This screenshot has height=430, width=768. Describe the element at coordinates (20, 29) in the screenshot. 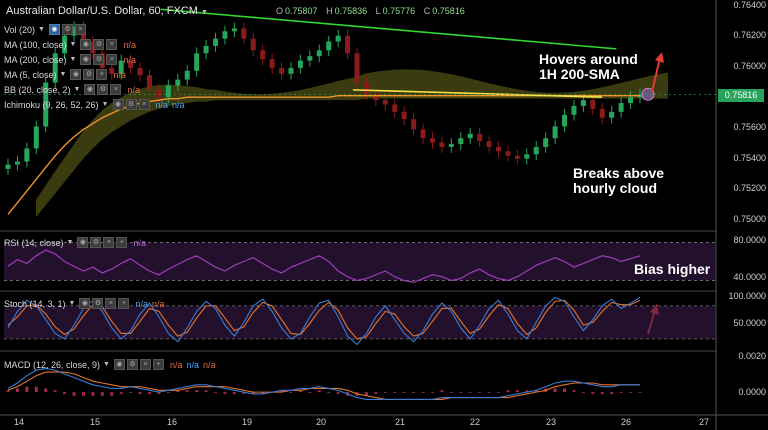

I see `legend-vol-label: Vol (20)` at that location.